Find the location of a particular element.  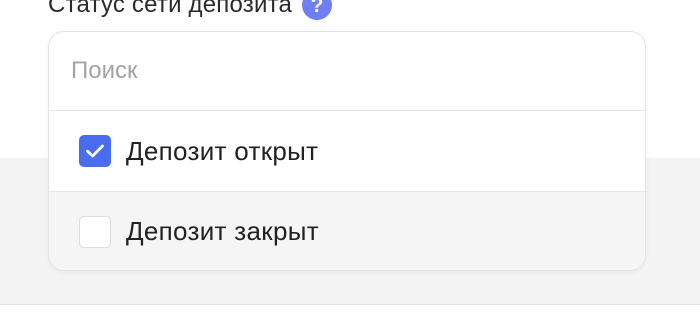

option-label: Депозит открыт is located at coordinates (222, 150).